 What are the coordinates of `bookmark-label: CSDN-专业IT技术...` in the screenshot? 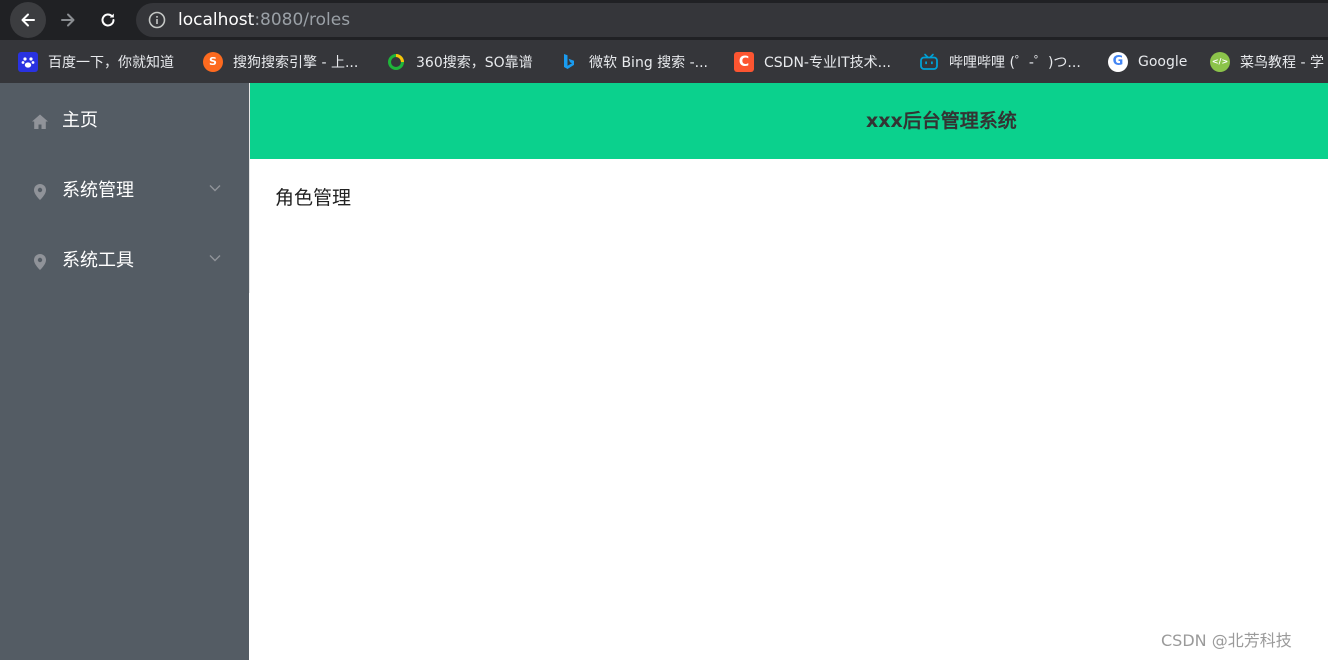 It's located at (827, 62).